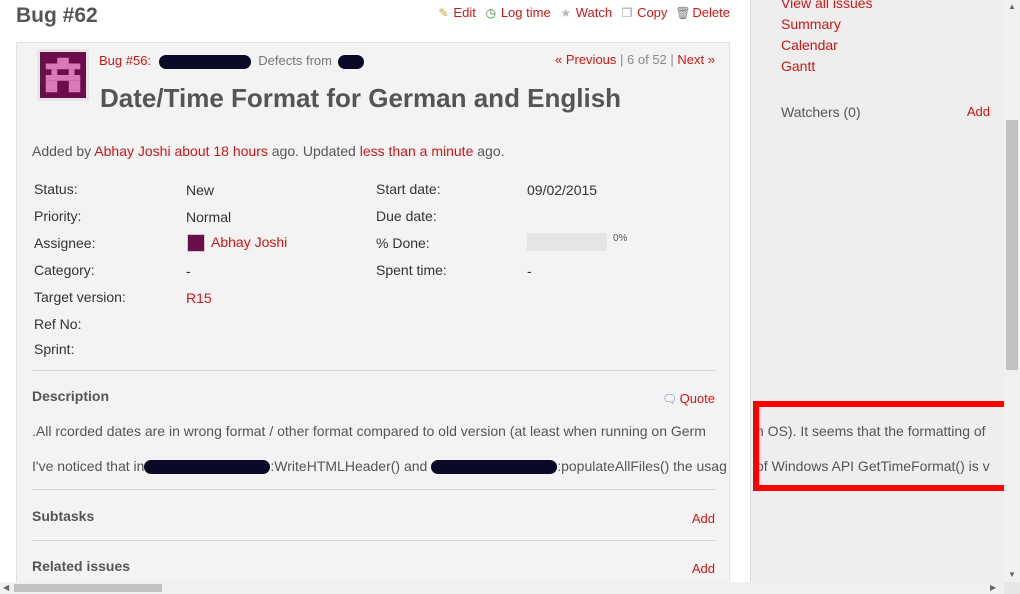 Image resolution: width=1020 pixels, height=594 pixels. What do you see at coordinates (620, 238) in the screenshot?
I see `done-percent: 0%` at bounding box center [620, 238].